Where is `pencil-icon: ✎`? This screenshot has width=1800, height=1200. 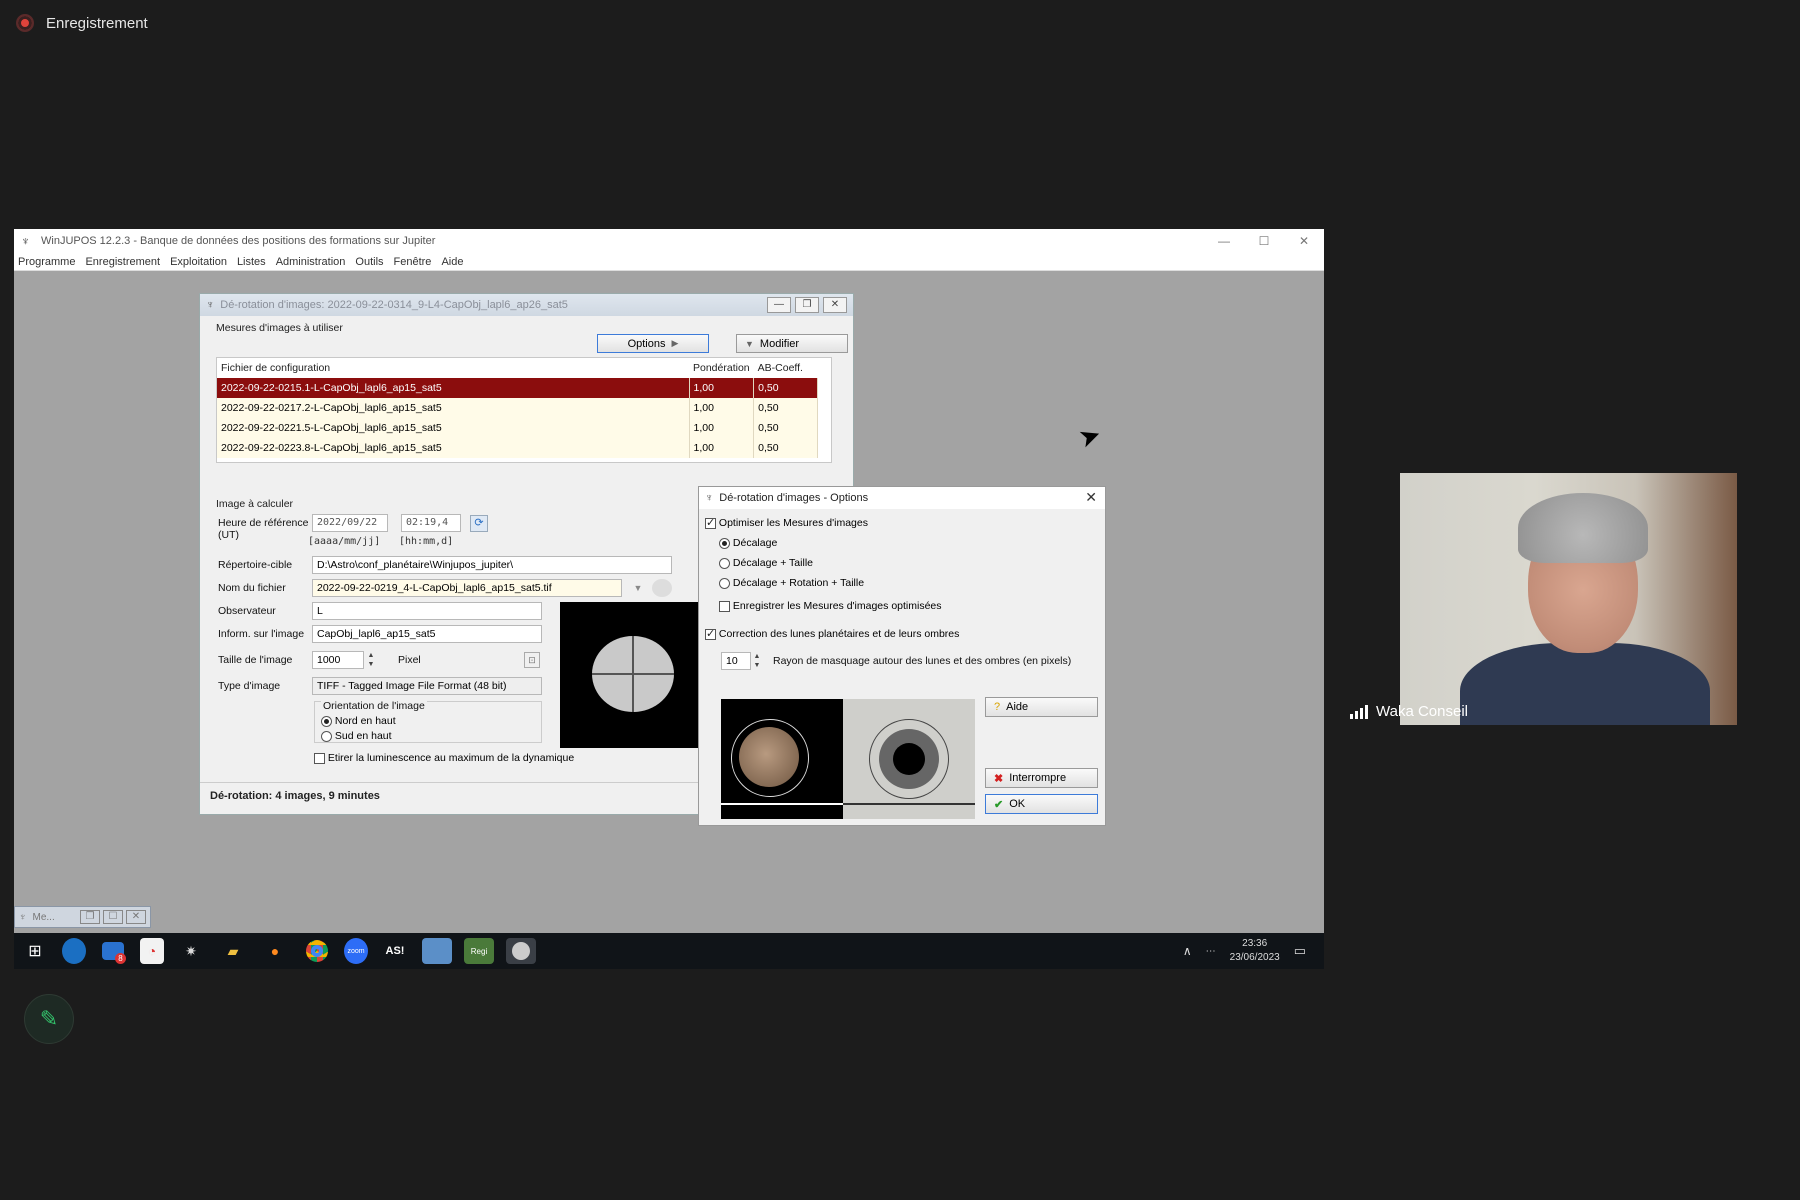 pencil-icon: ✎ is located at coordinates (49, 1019).